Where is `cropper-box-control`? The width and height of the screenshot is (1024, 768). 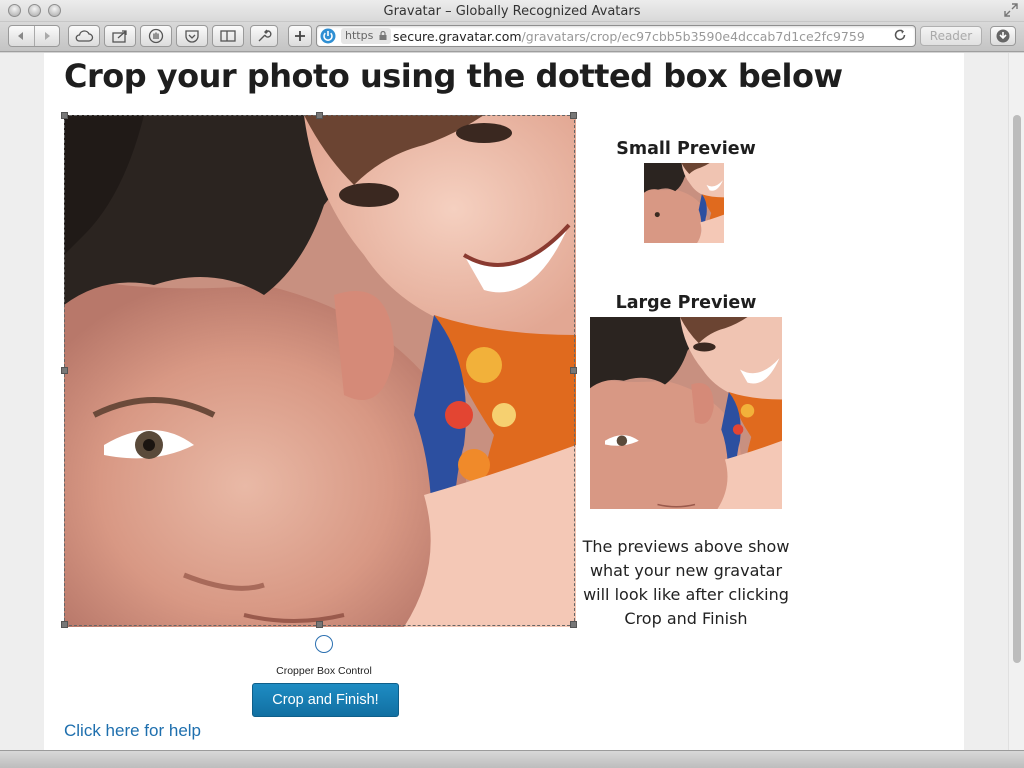
cropper-box-control is located at coordinates (324, 644).